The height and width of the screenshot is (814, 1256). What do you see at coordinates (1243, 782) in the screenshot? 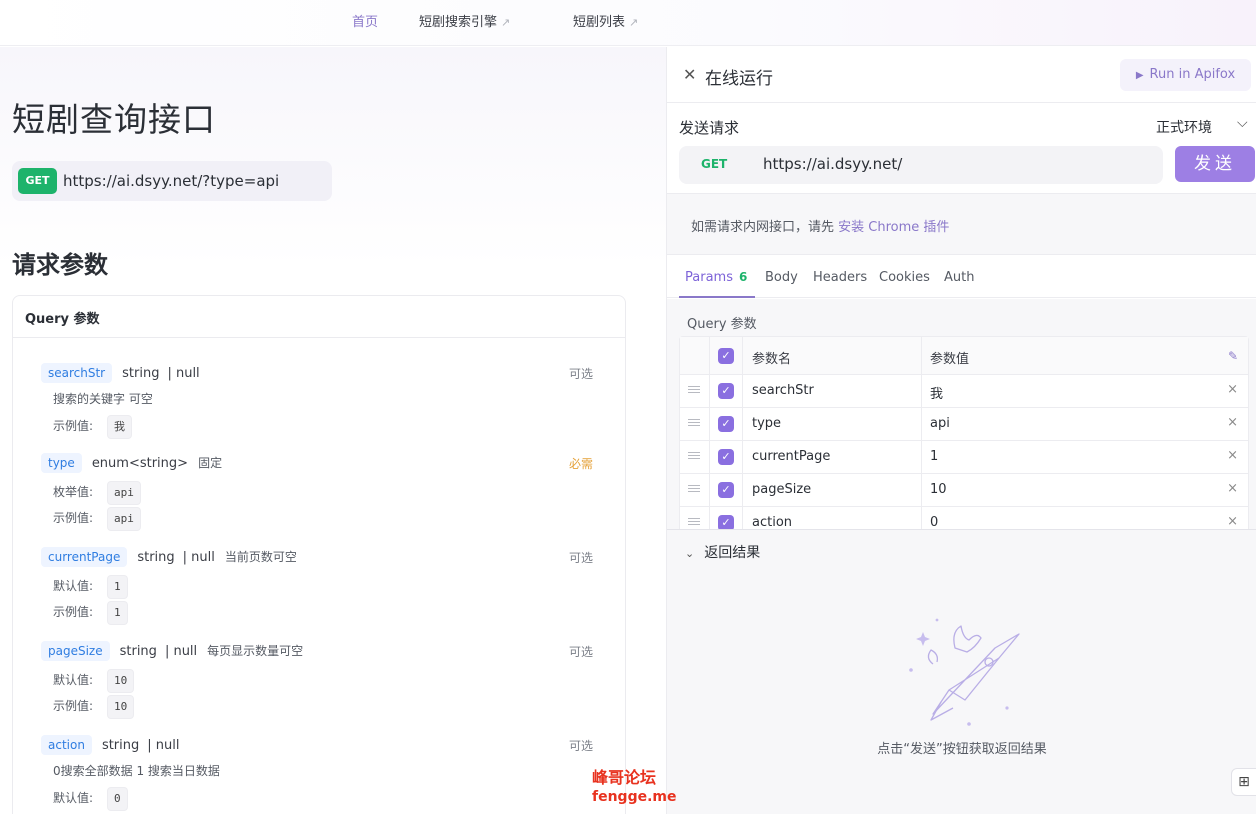
I see `layout-toggle-icon: ⊞` at bounding box center [1243, 782].